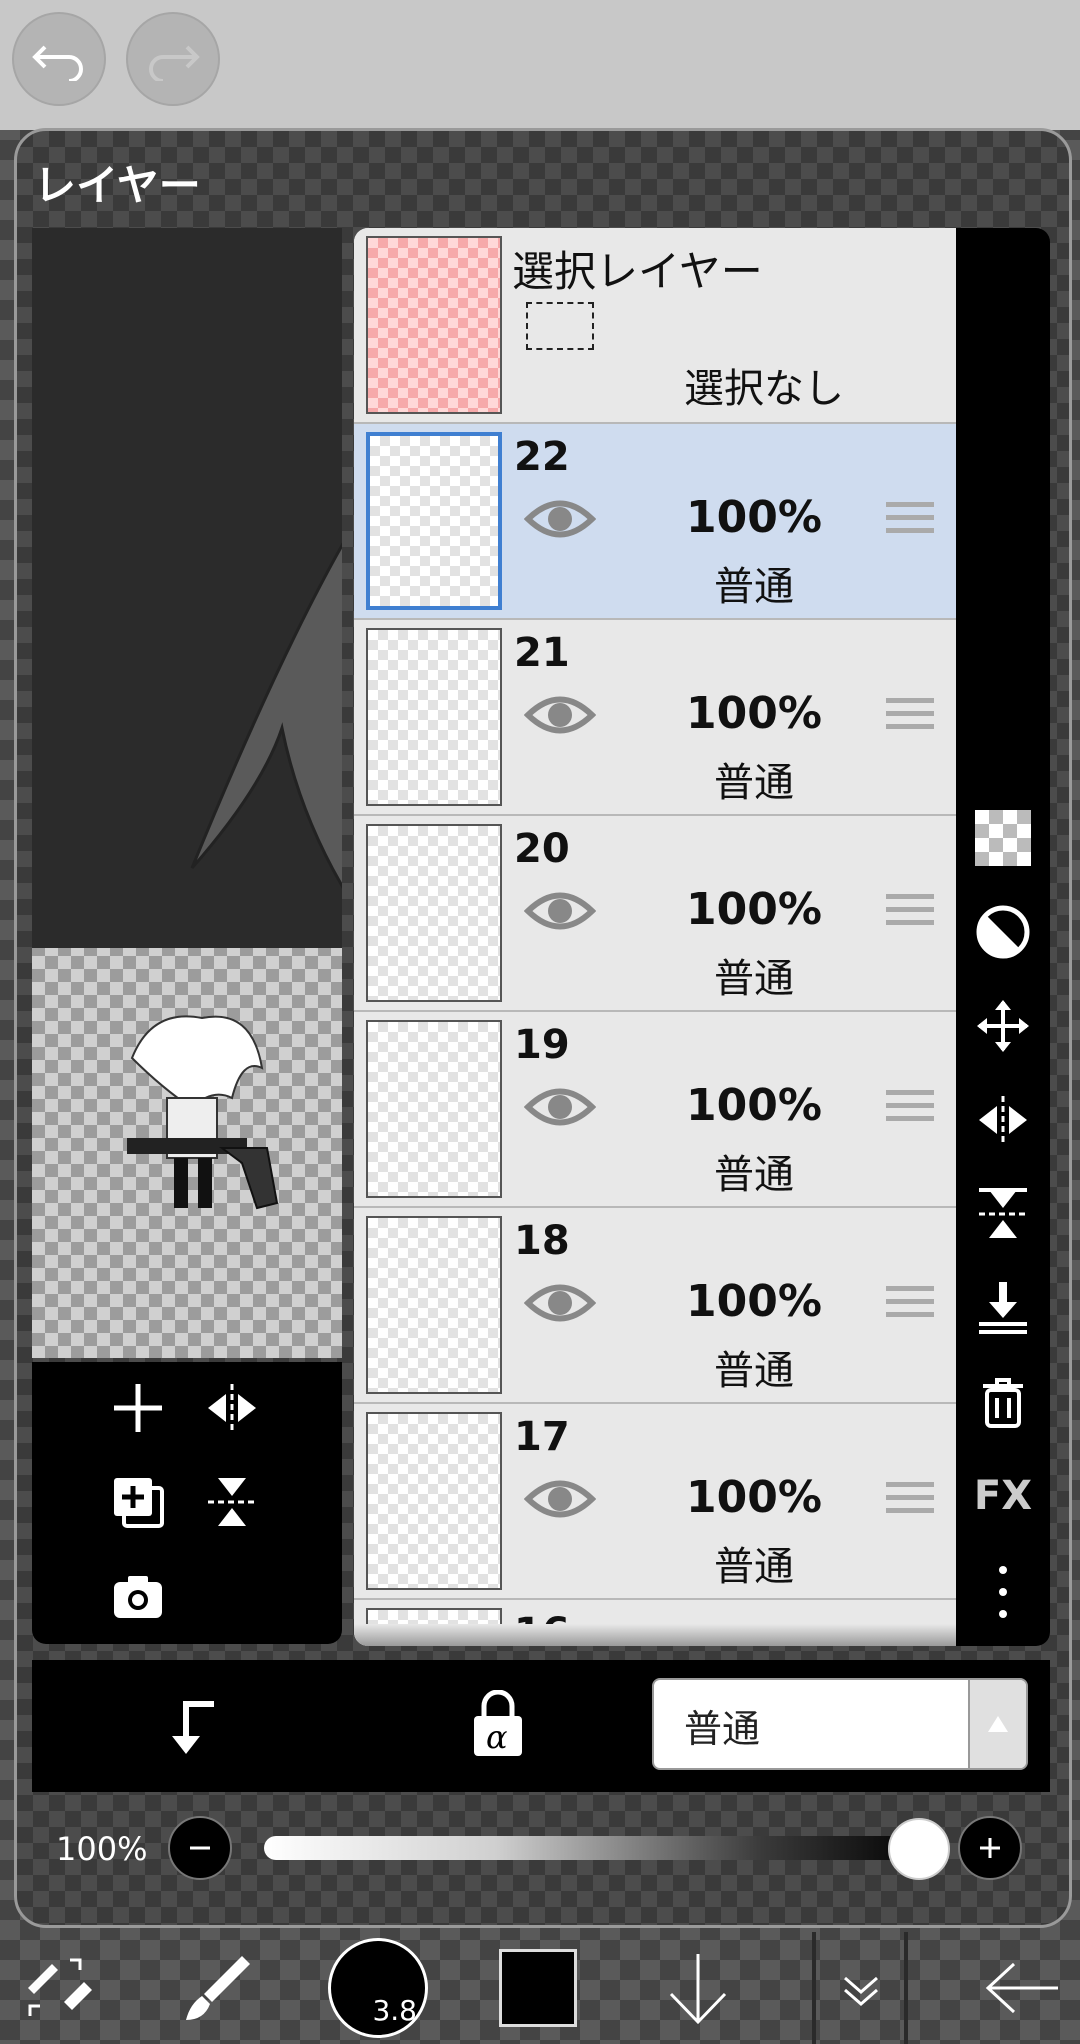 The height and width of the screenshot is (2044, 1080). Describe the element at coordinates (655, 522) in the screenshot. I see `layer-row: 22 100% 普通` at that location.